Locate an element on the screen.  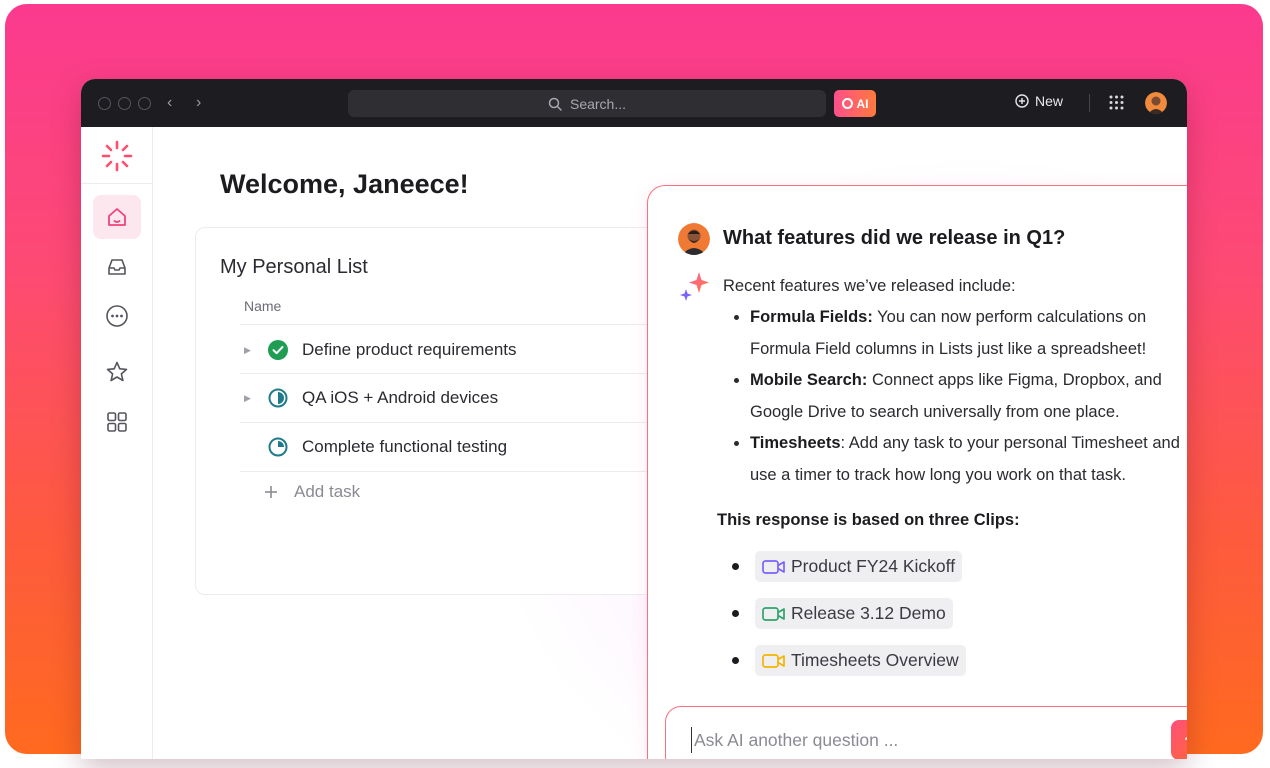
new-button: New is located at coordinates (1039, 101).